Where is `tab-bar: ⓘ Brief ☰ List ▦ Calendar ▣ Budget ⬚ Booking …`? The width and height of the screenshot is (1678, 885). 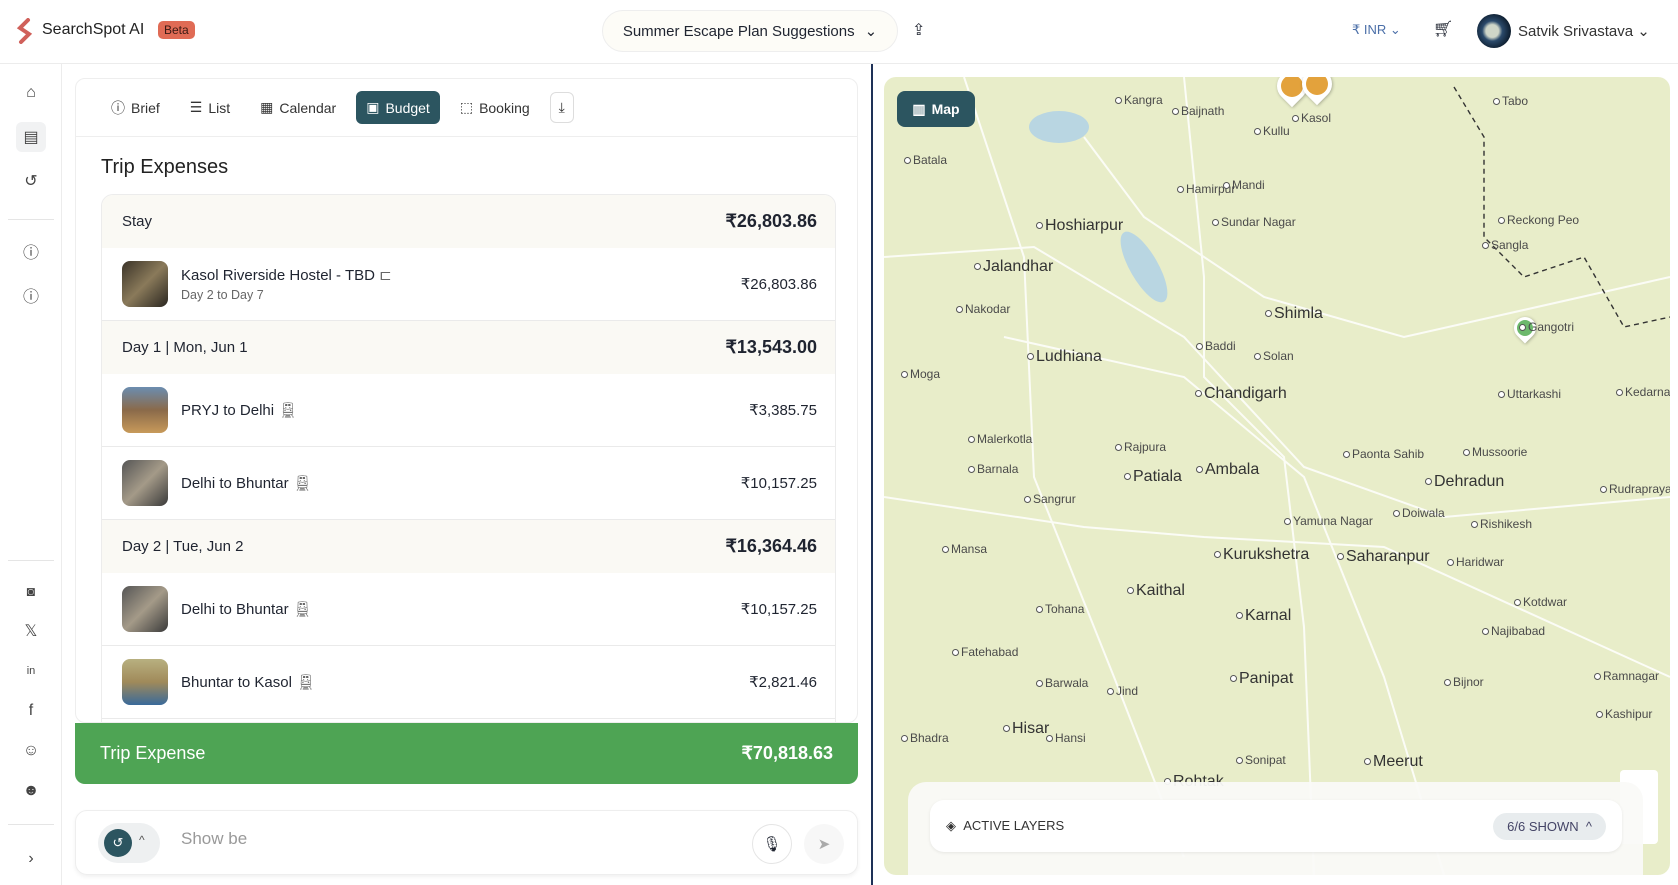 tab-bar: ⓘ Brief ☰ List ▦ Calendar ▣ Budget ⬚ Booking … is located at coordinates (466, 108).